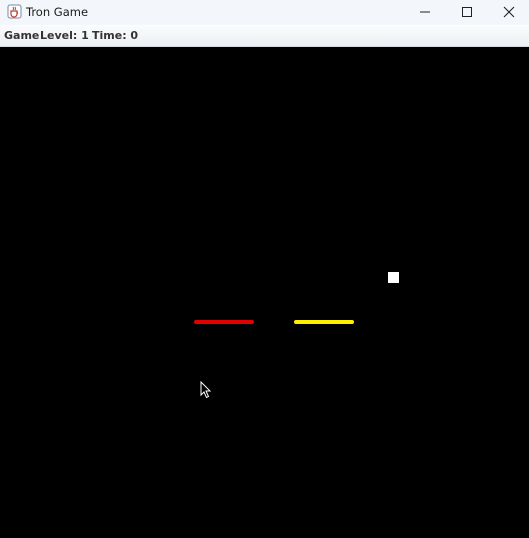  I want to click on mouse-cursor-icon, so click(206, 389).